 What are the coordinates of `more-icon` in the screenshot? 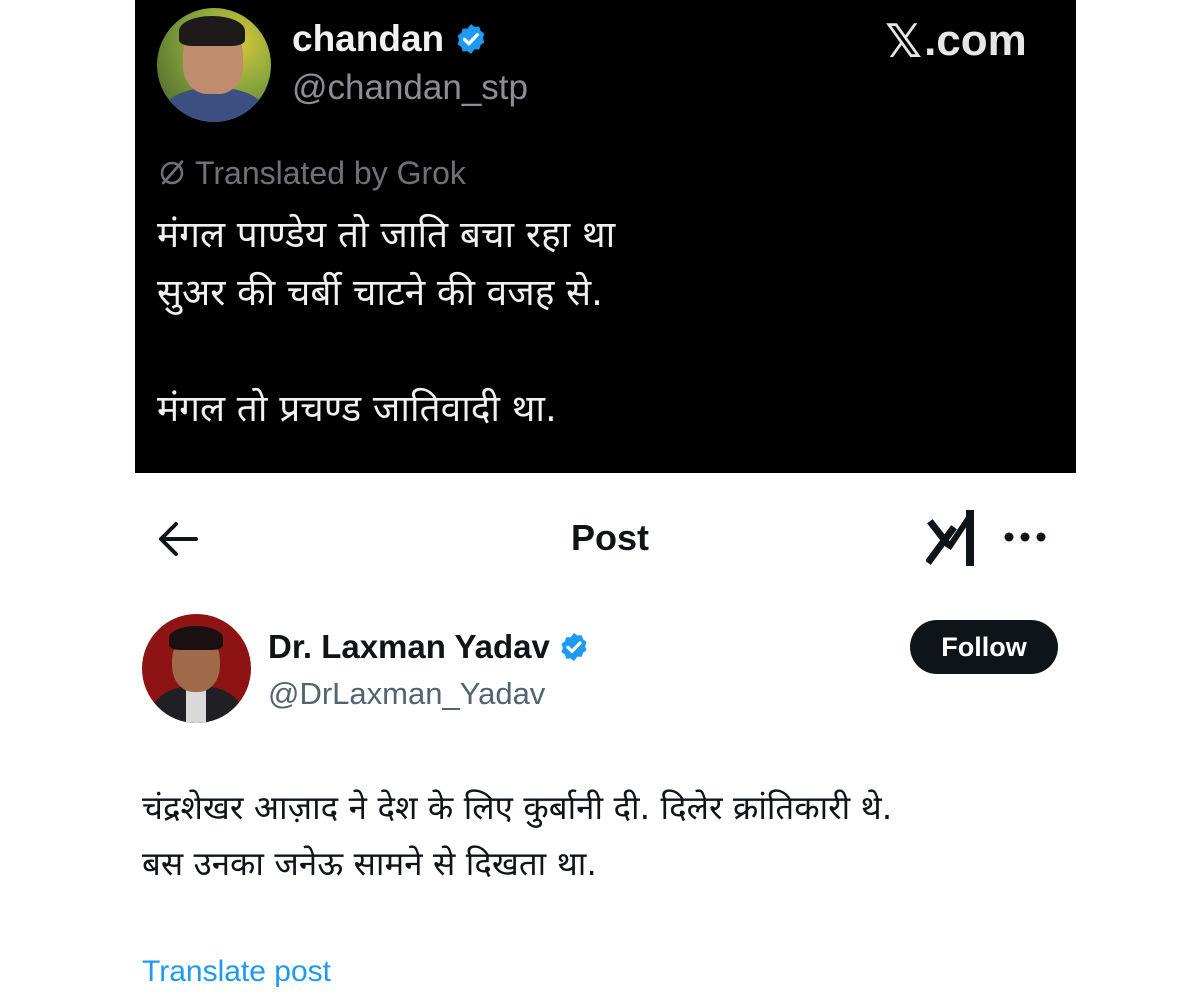 It's located at (1025, 537).